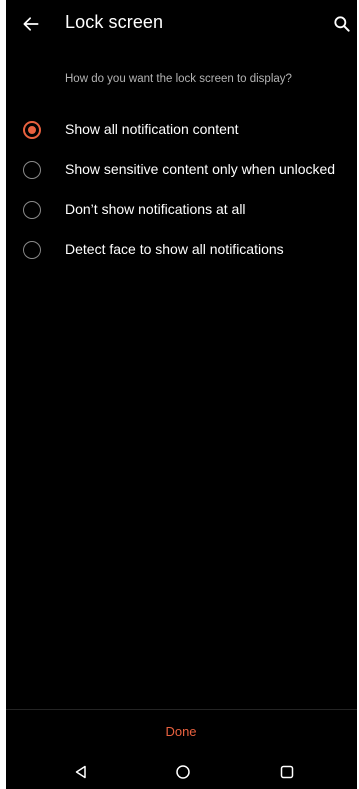 This screenshot has width=359, height=789. Describe the element at coordinates (174, 249) in the screenshot. I see `option-label: Detect face to show all notifications` at that location.